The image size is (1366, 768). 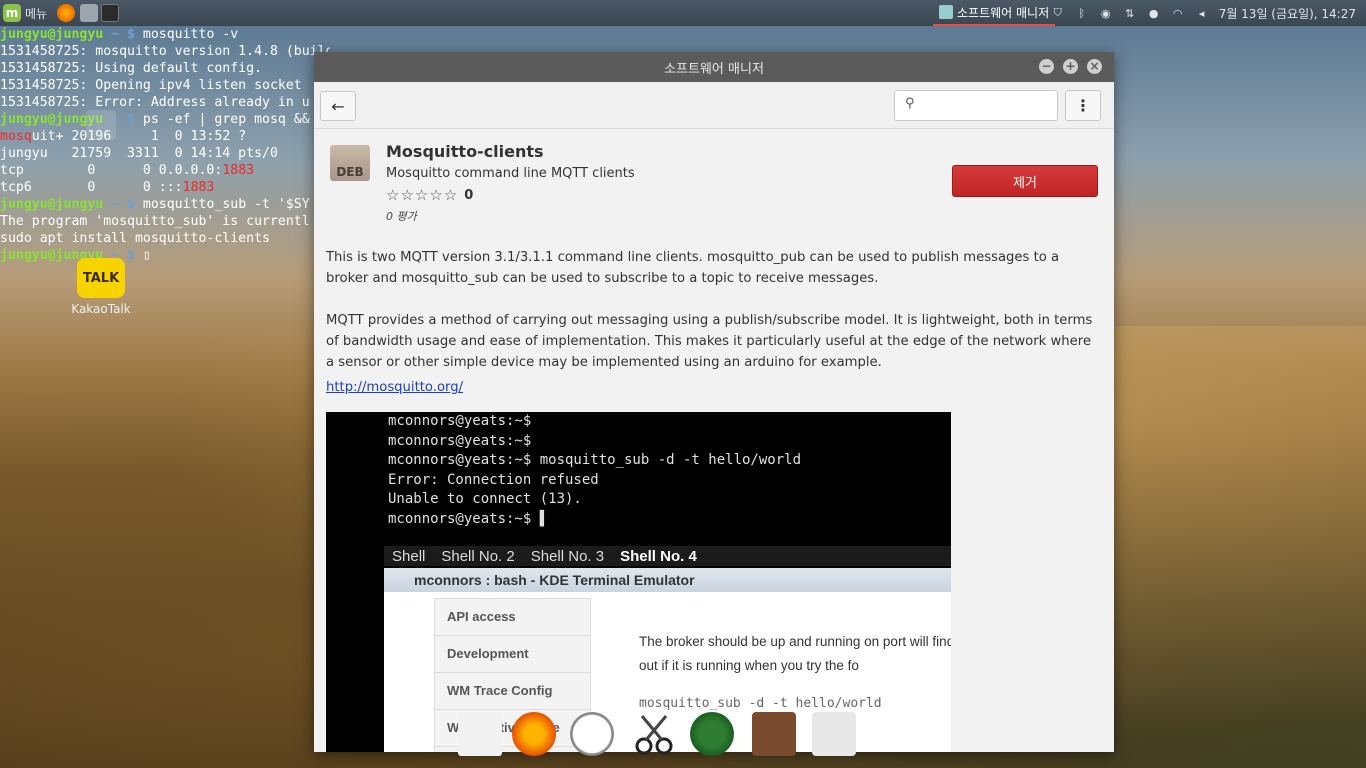 I want to click on cursor-icon: ▯, so click(x=146, y=255).